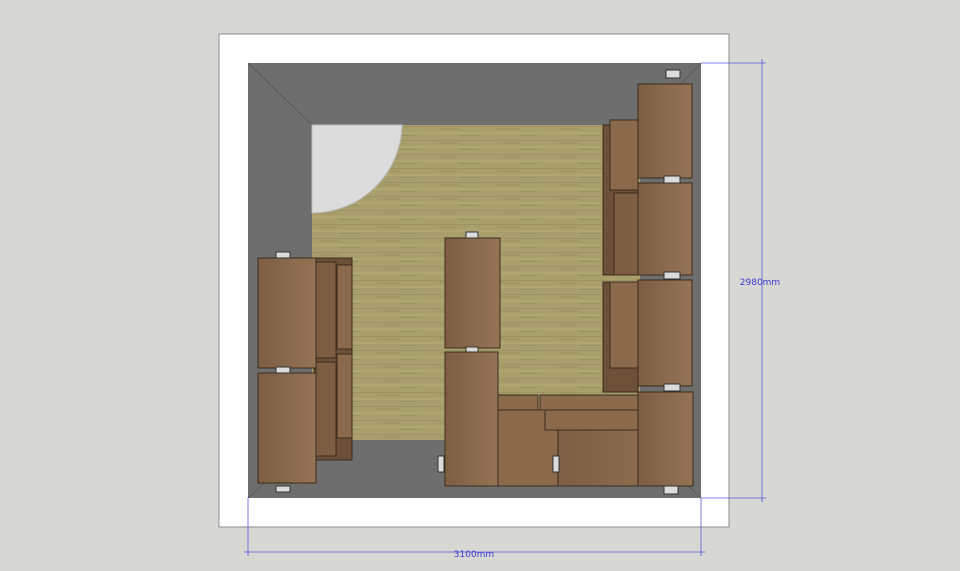 Image resolution: width=960 pixels, height=571 pixels. I want to click on island-lower-door, so click(471, 419).